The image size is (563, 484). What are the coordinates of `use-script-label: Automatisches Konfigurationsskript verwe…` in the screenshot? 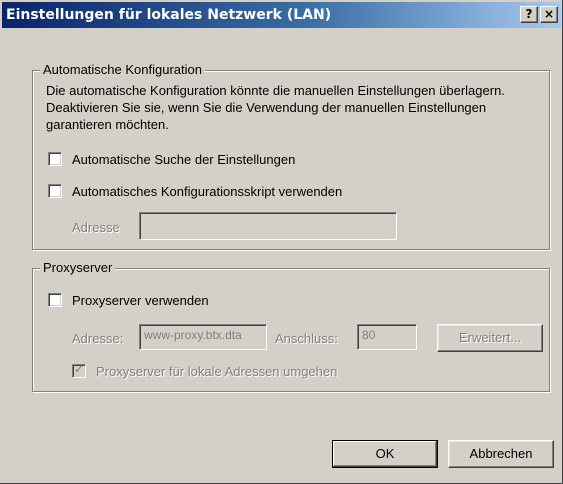 It's located at (207, 191).